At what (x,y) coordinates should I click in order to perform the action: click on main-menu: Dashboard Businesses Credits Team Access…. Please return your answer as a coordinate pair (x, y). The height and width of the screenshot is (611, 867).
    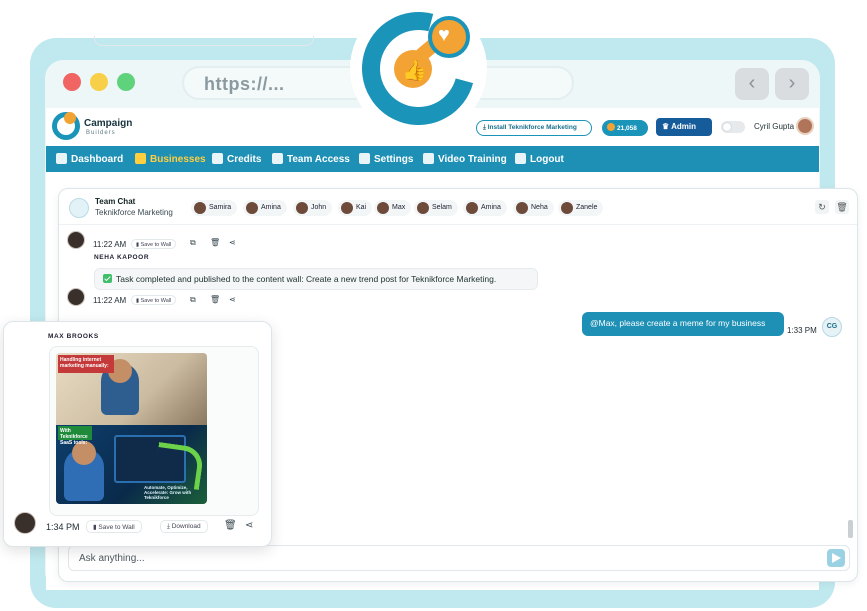
    Looking at the image, I should click on (432, 159).